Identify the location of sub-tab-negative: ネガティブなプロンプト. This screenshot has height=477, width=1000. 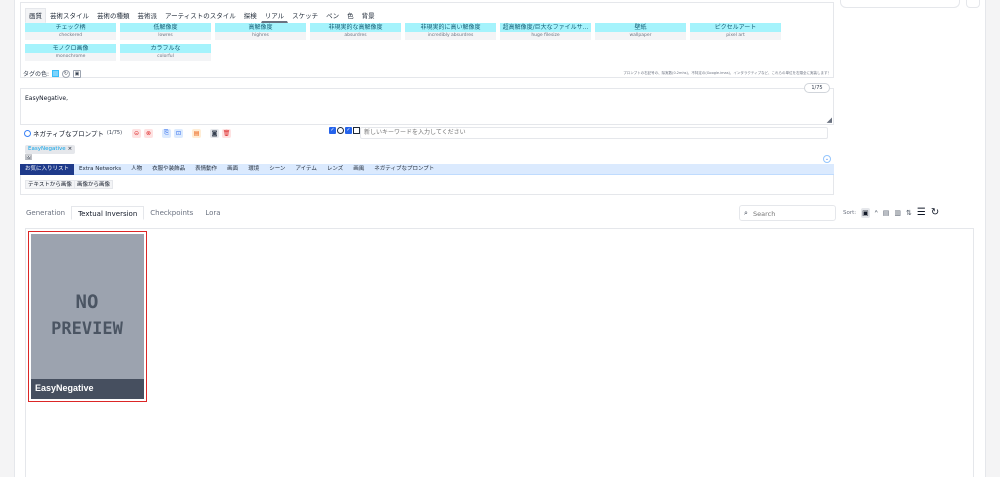
(404, 169).